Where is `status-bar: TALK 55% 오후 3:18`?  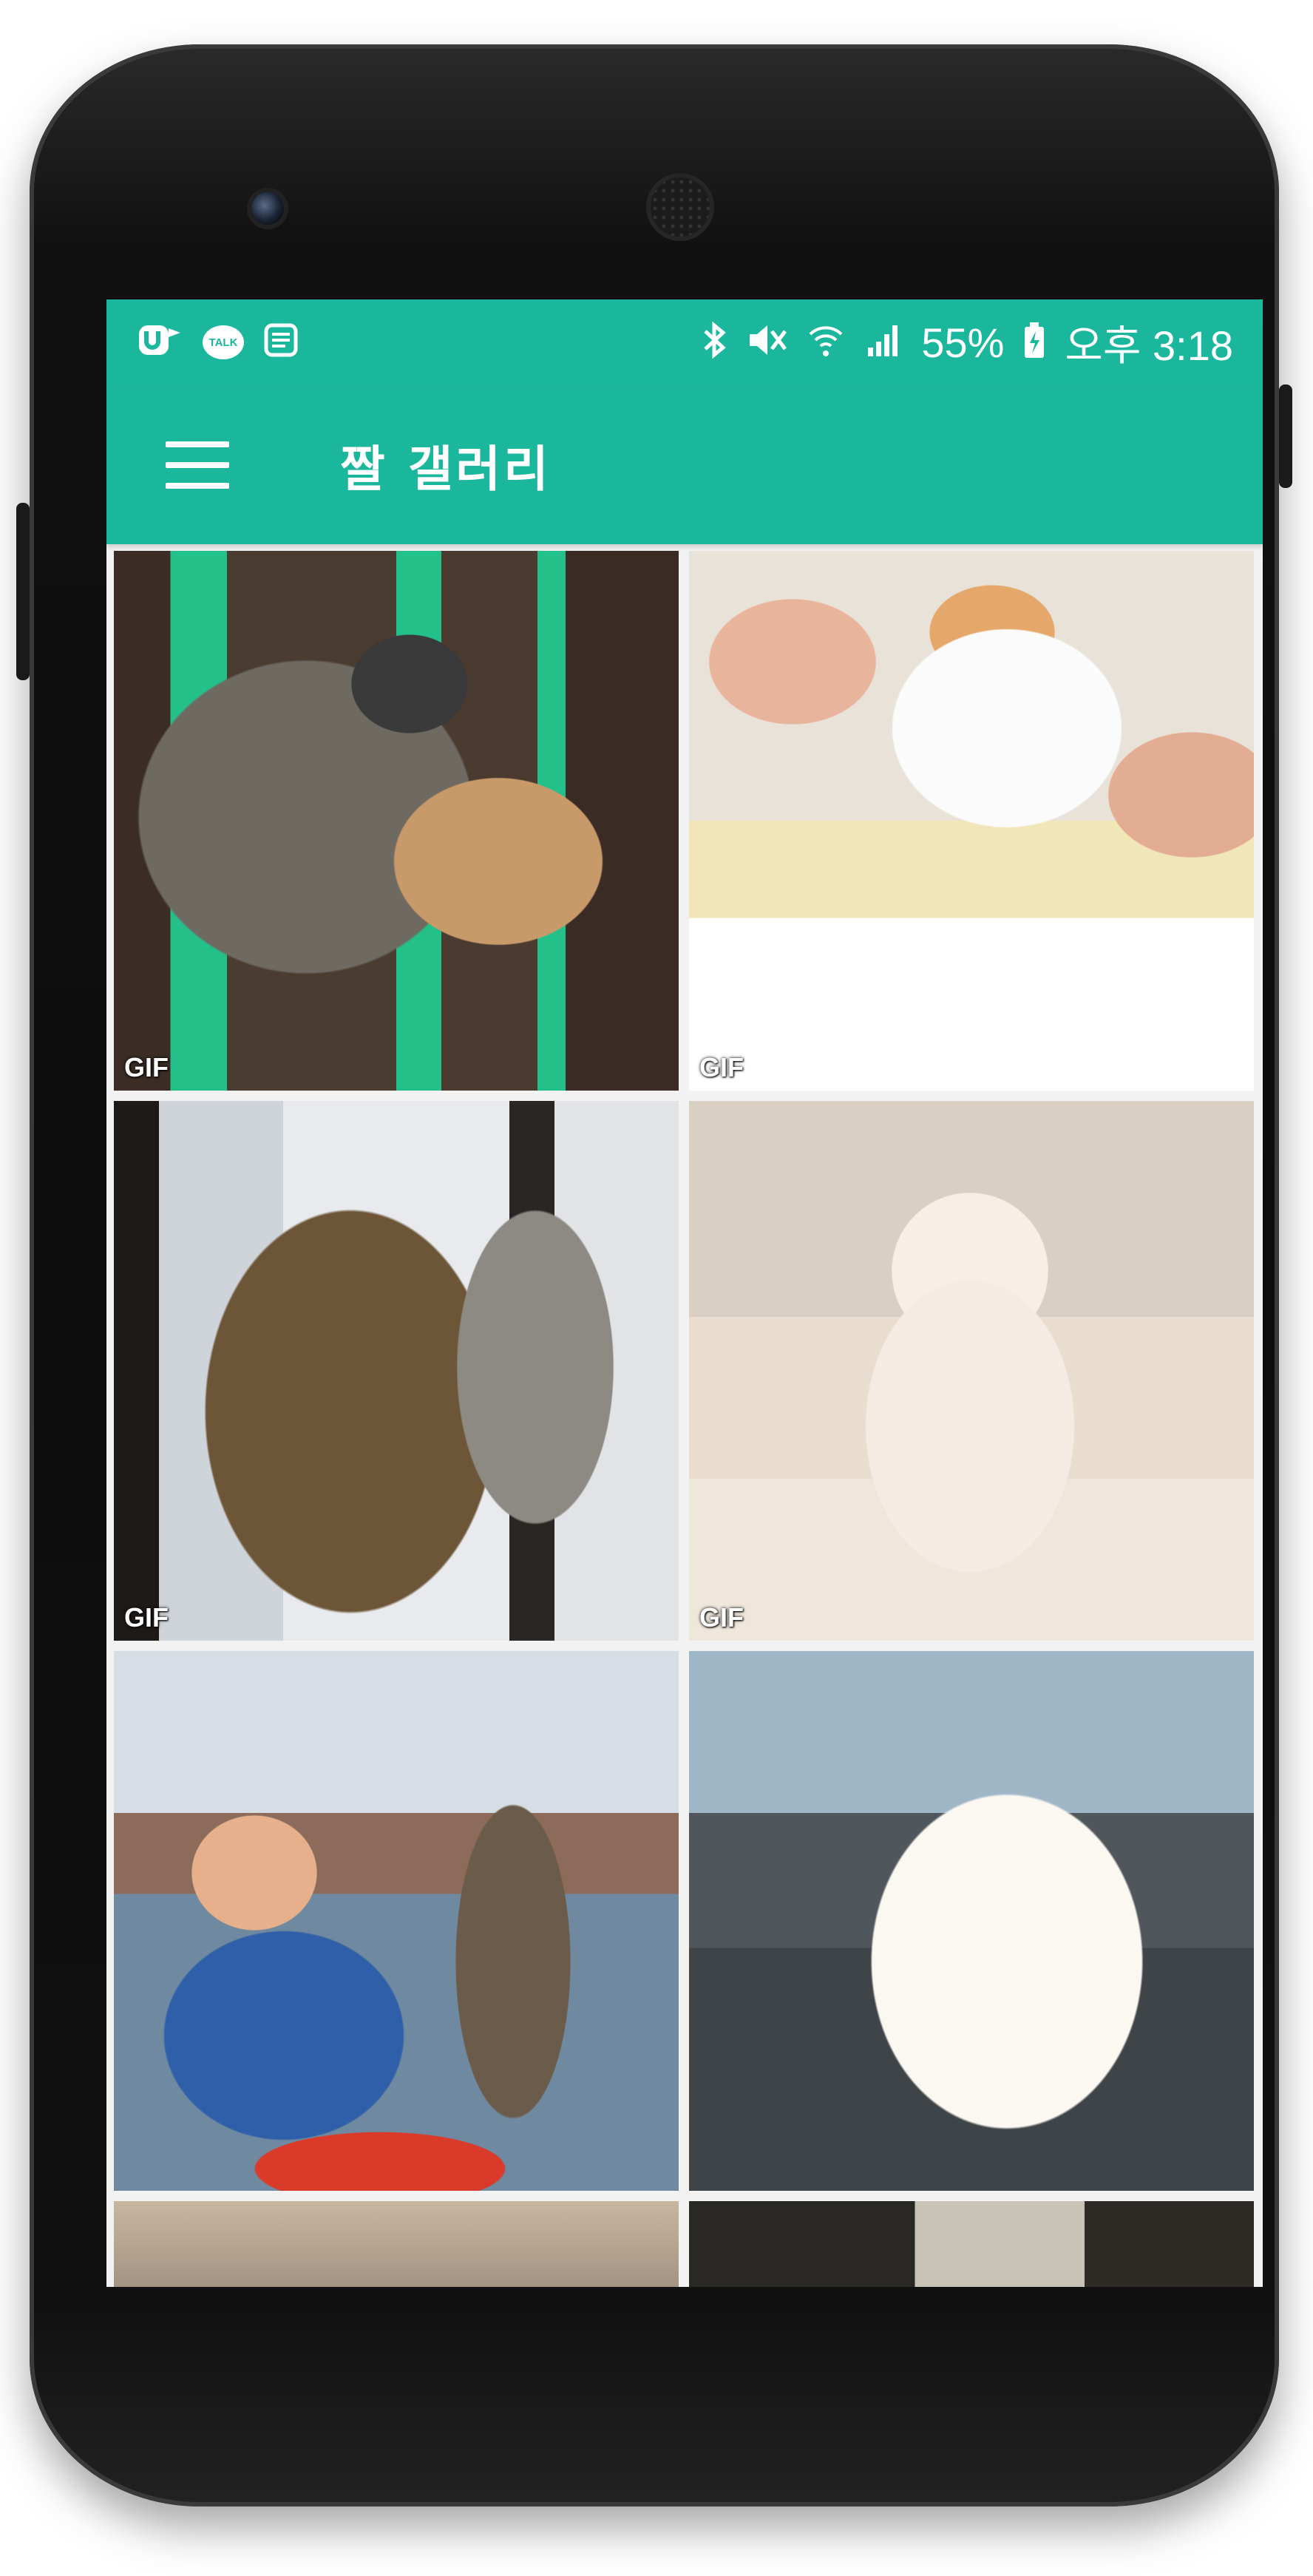
status-bar: TALK 55% 오후 3:18 is located at coordinates (684, 342).